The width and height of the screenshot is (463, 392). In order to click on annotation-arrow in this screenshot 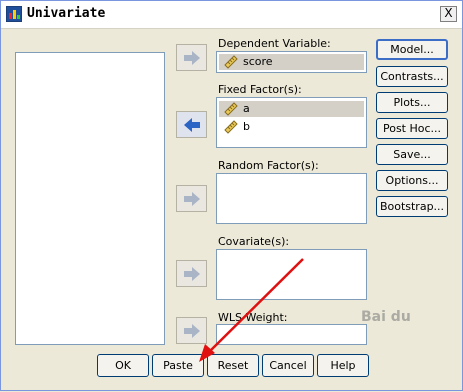, I will do `click(251, 310)`.